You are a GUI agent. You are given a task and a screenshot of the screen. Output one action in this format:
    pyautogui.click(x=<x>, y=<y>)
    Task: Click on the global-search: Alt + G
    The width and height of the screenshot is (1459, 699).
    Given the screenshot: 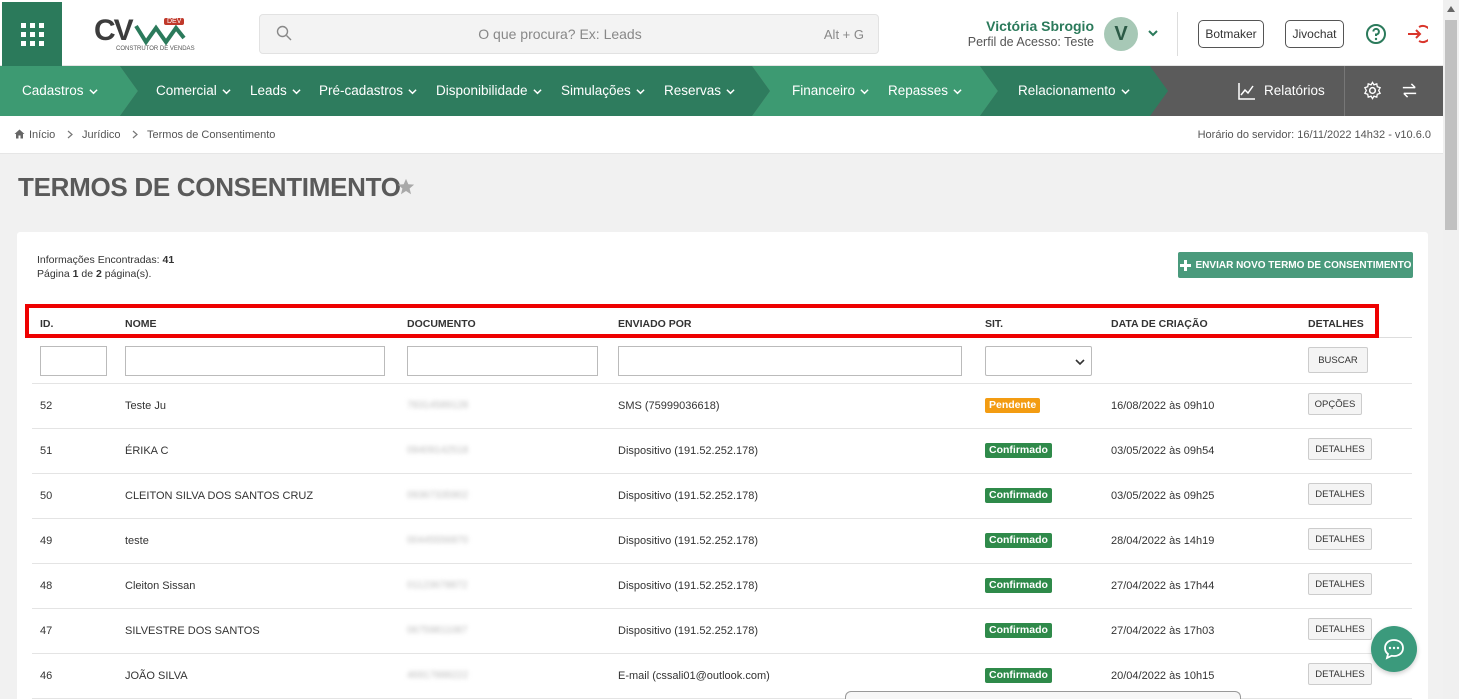 What is the action you would take?
    pyautogui.click(x=569, y=34)
    